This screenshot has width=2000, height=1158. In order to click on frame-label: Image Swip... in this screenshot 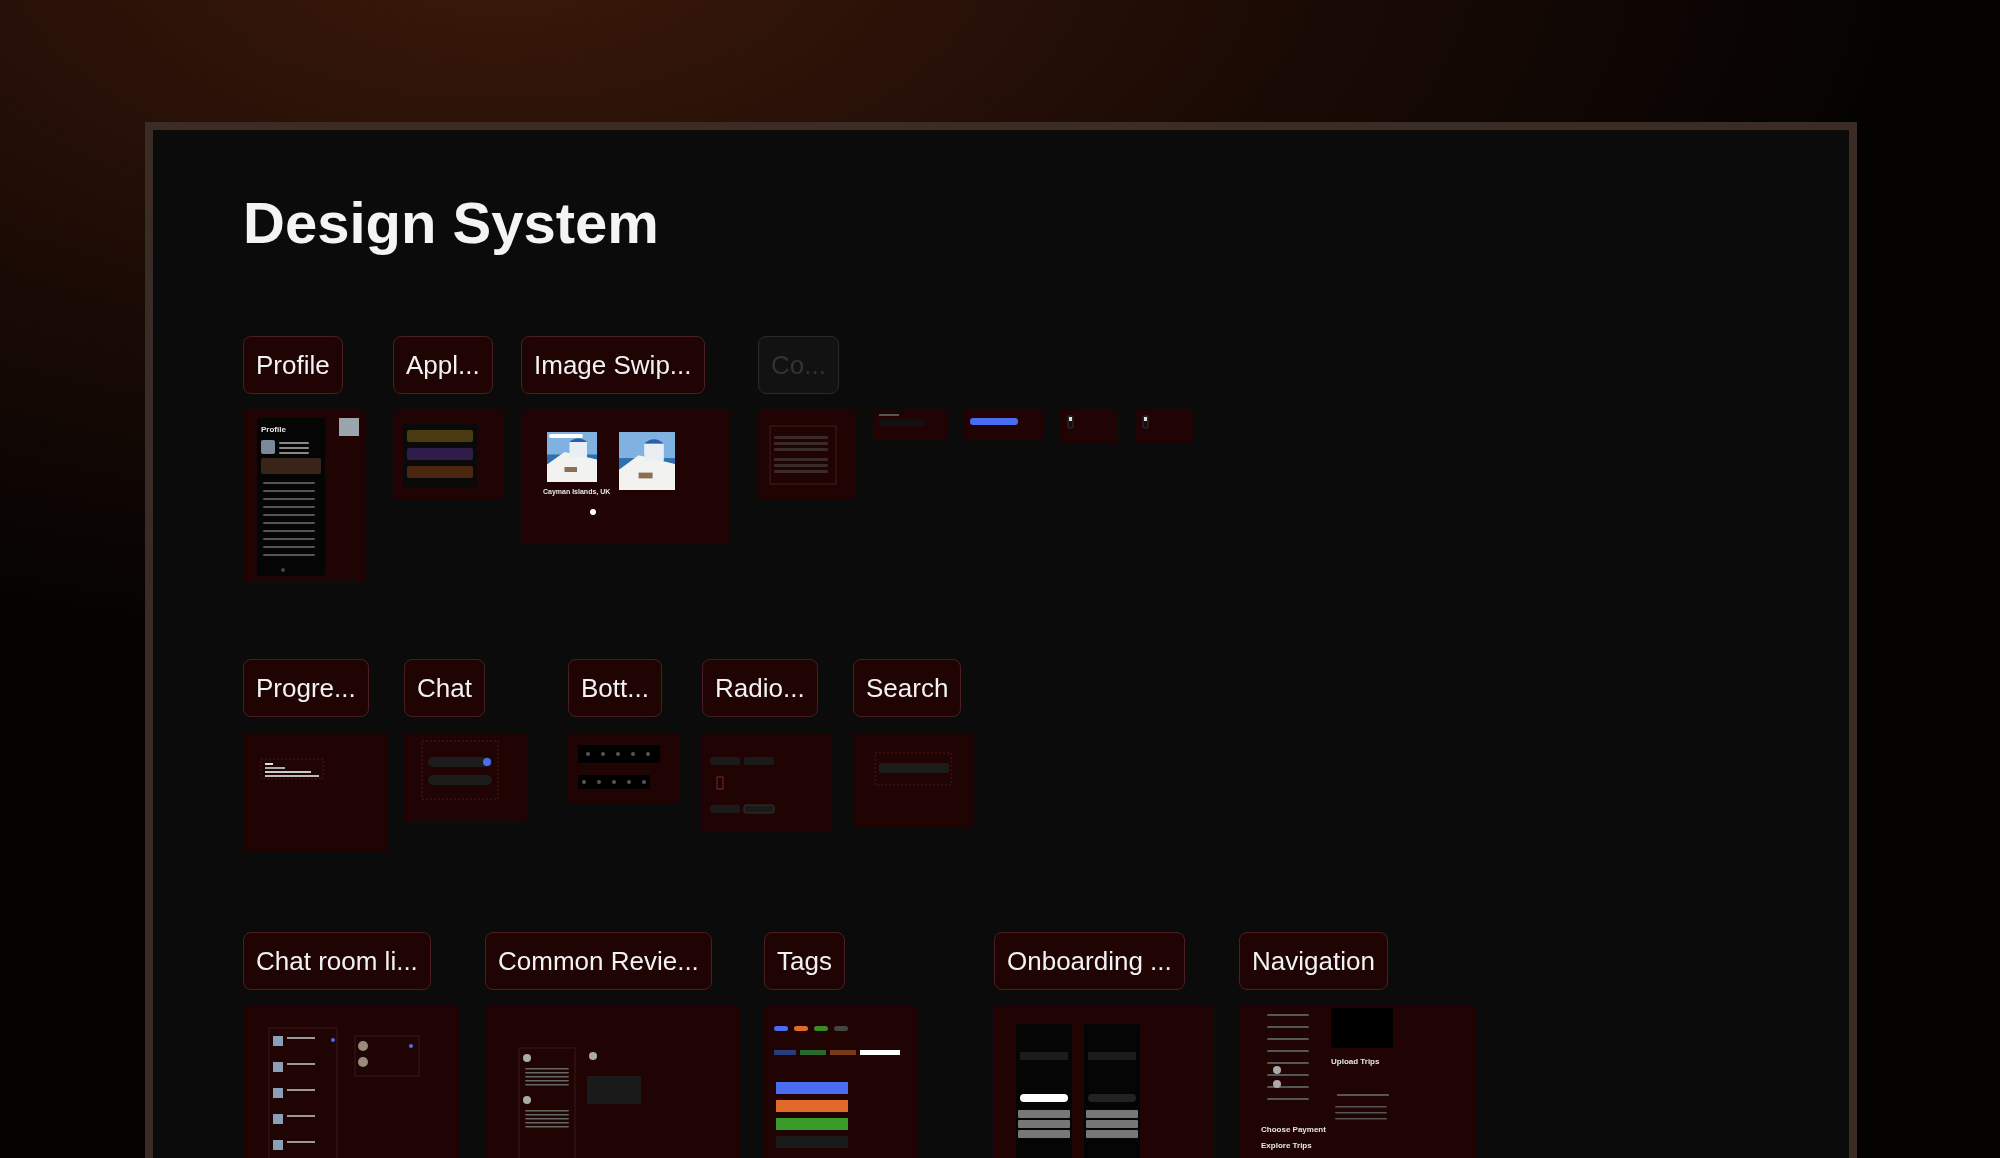, I will do `click(613, 365)`.